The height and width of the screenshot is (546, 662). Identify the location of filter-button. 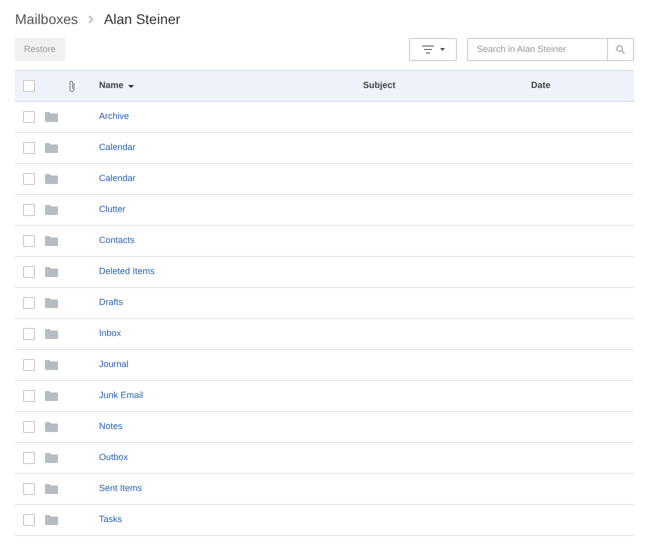
(433, 49).